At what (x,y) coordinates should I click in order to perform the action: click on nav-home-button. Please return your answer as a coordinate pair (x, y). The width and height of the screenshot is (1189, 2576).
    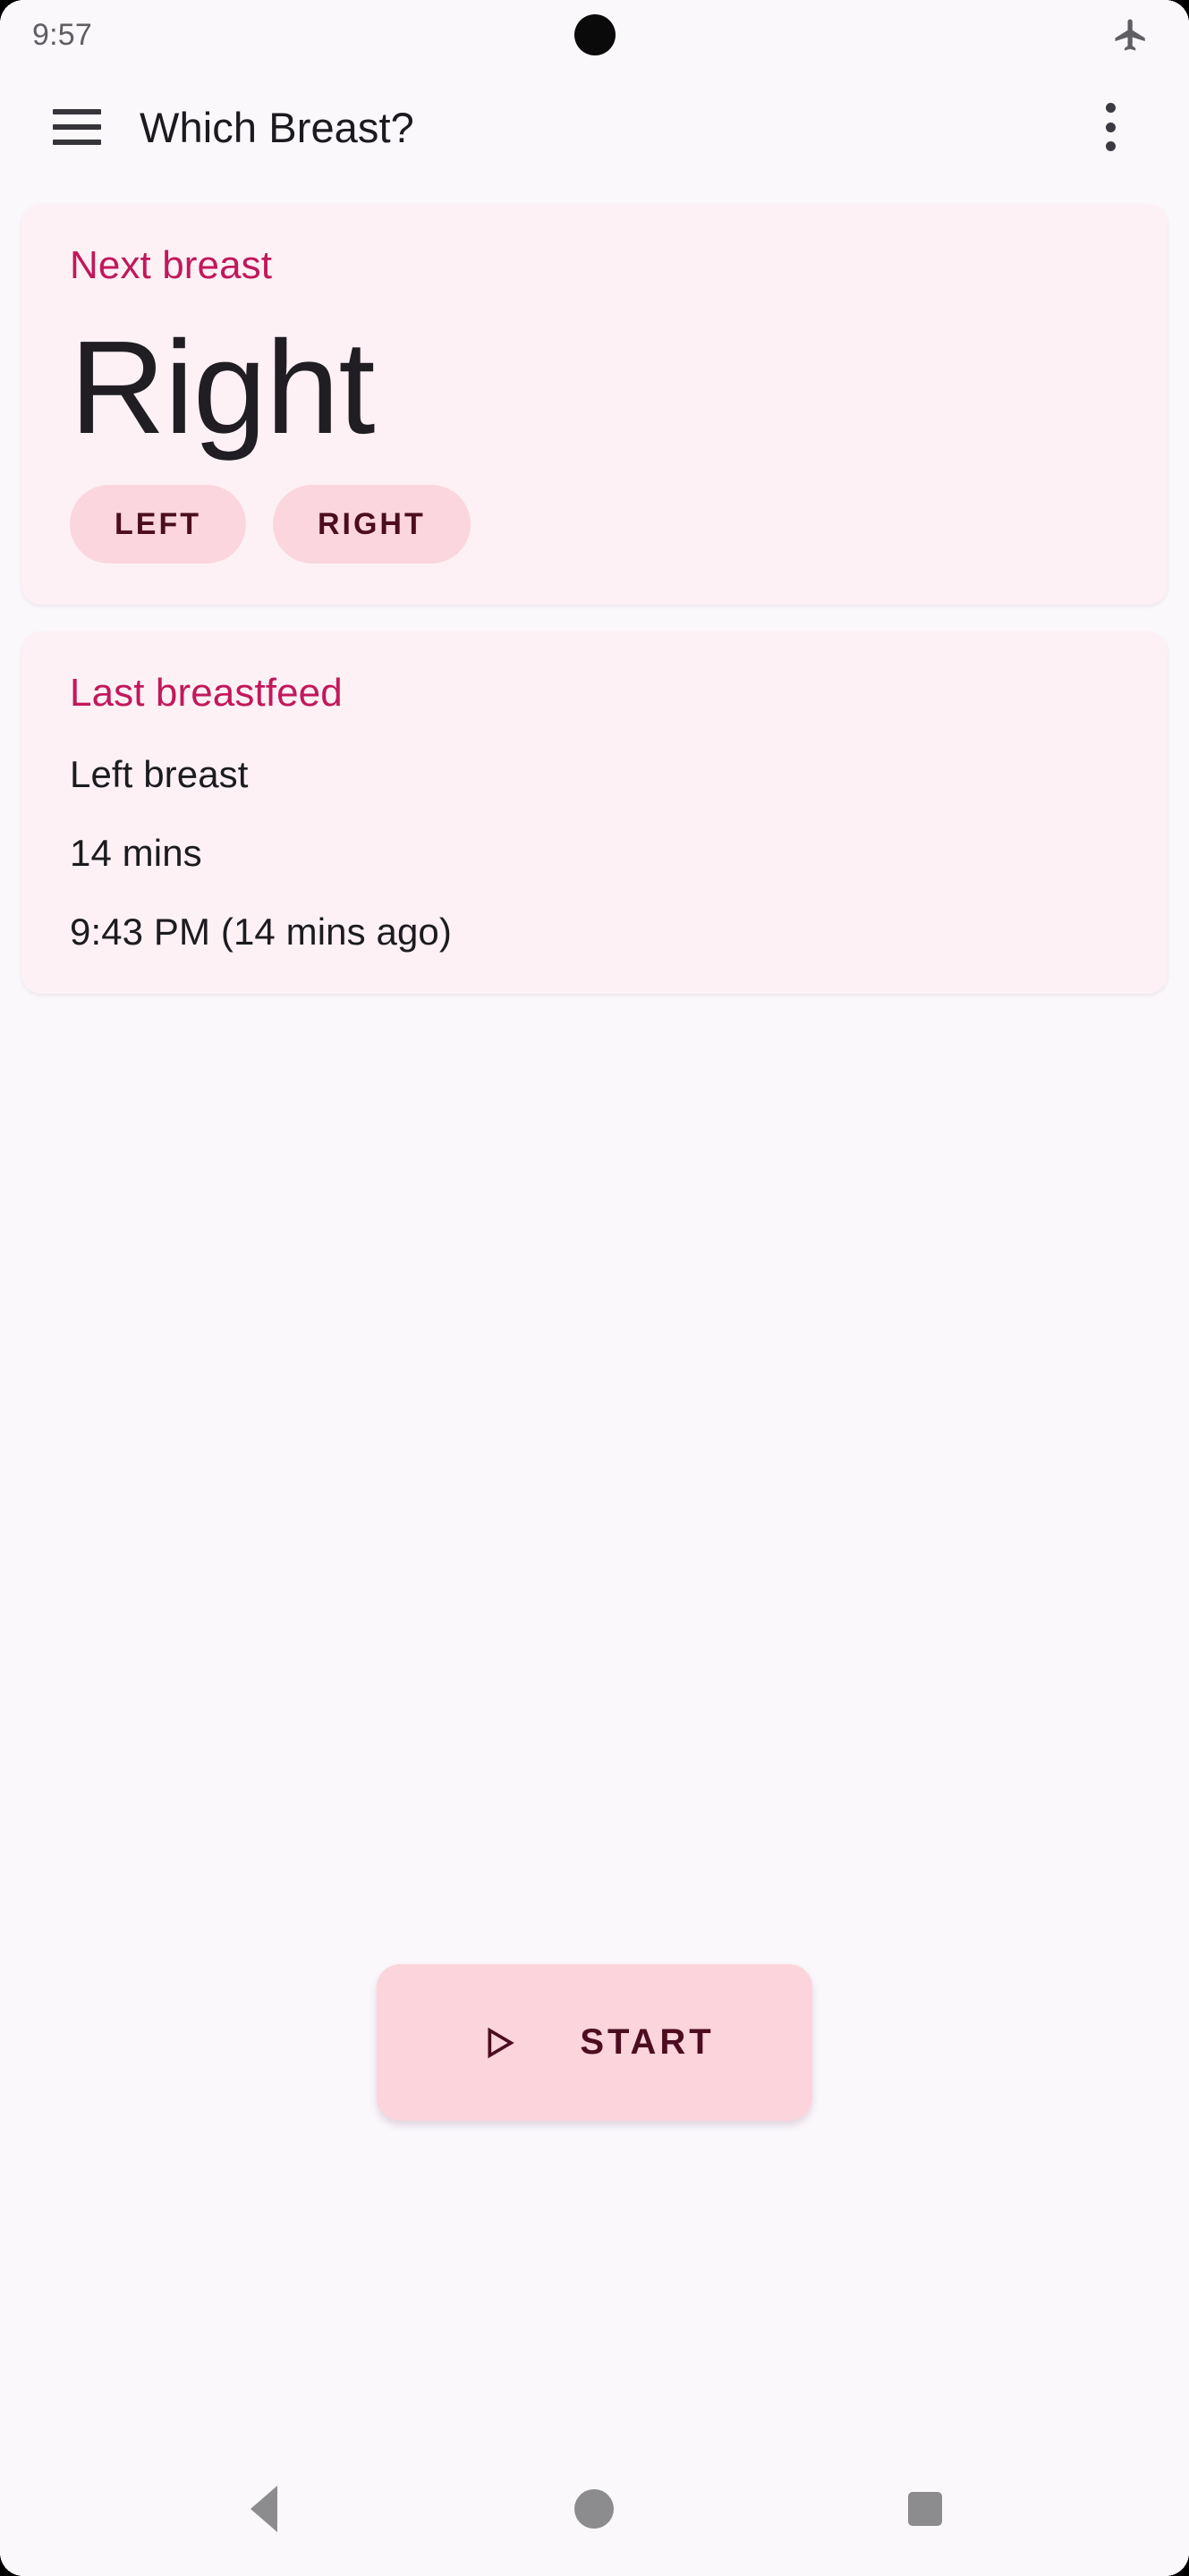
    Looking at the image, I should click on (594, 2509).